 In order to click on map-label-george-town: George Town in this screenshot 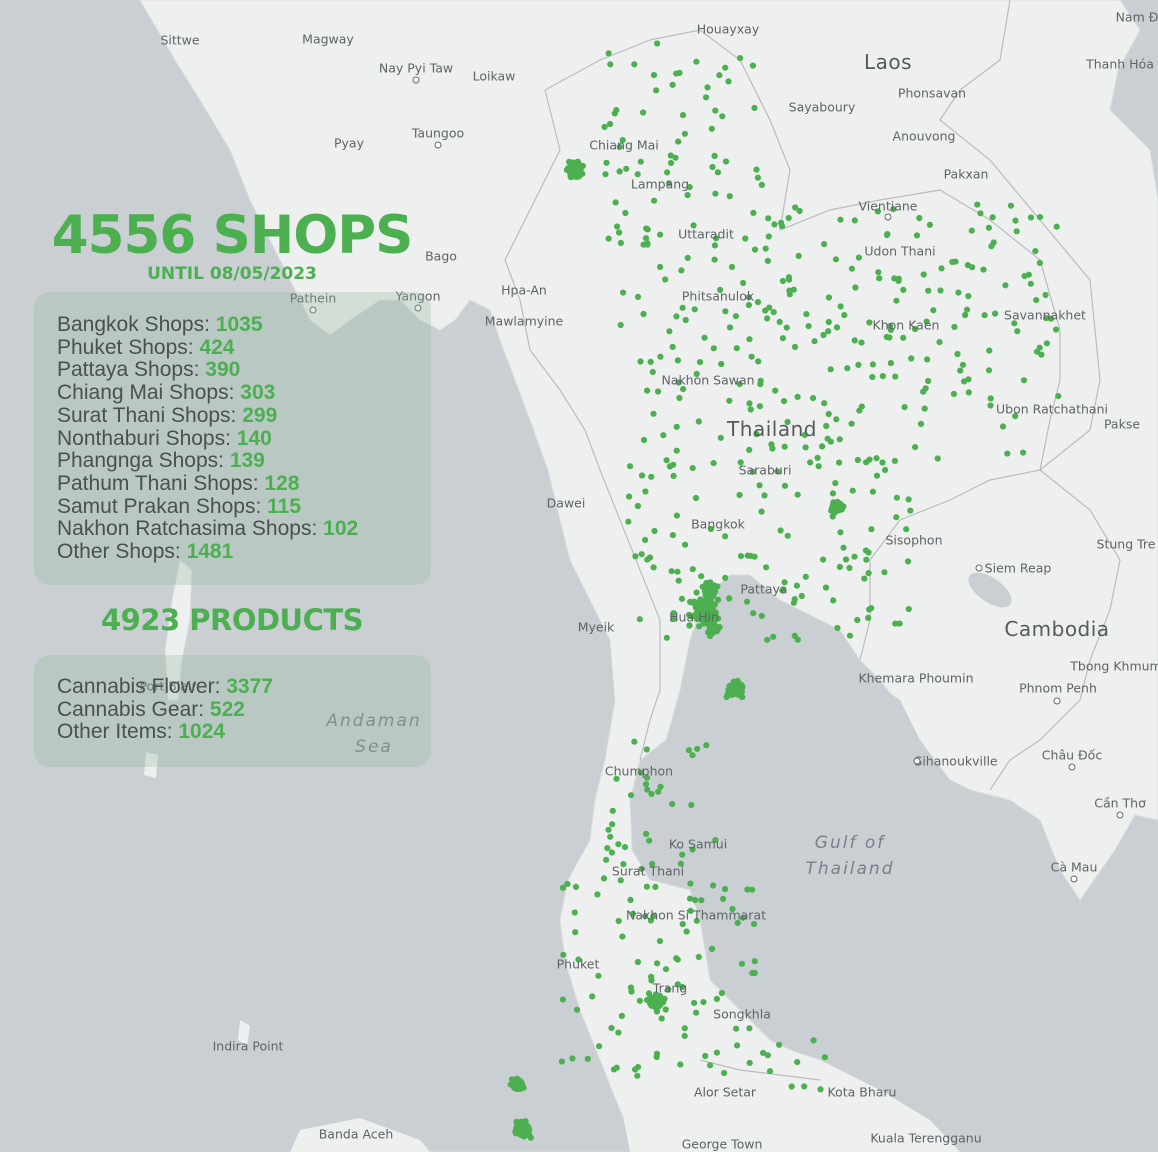, I will do `click(722, 1144)`.